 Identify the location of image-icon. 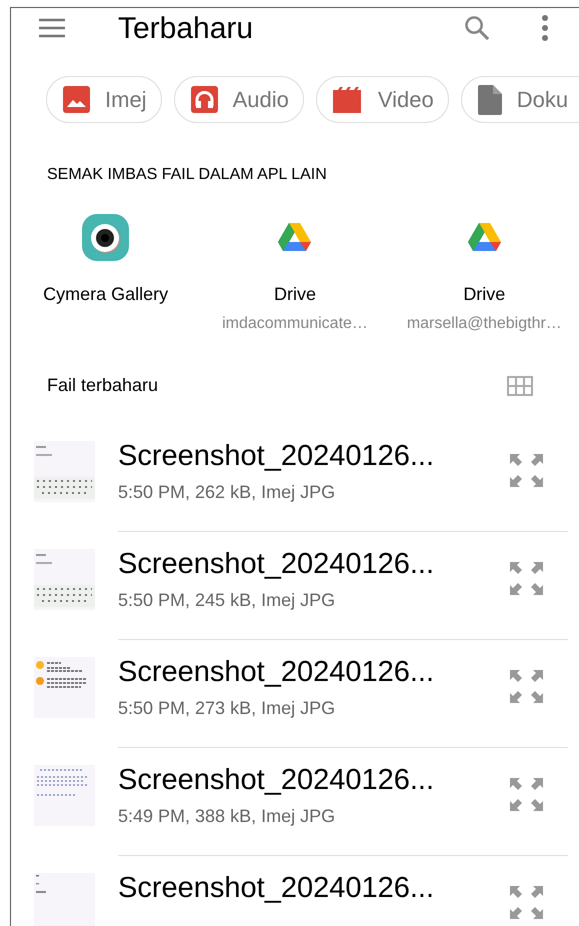
(76, 99).